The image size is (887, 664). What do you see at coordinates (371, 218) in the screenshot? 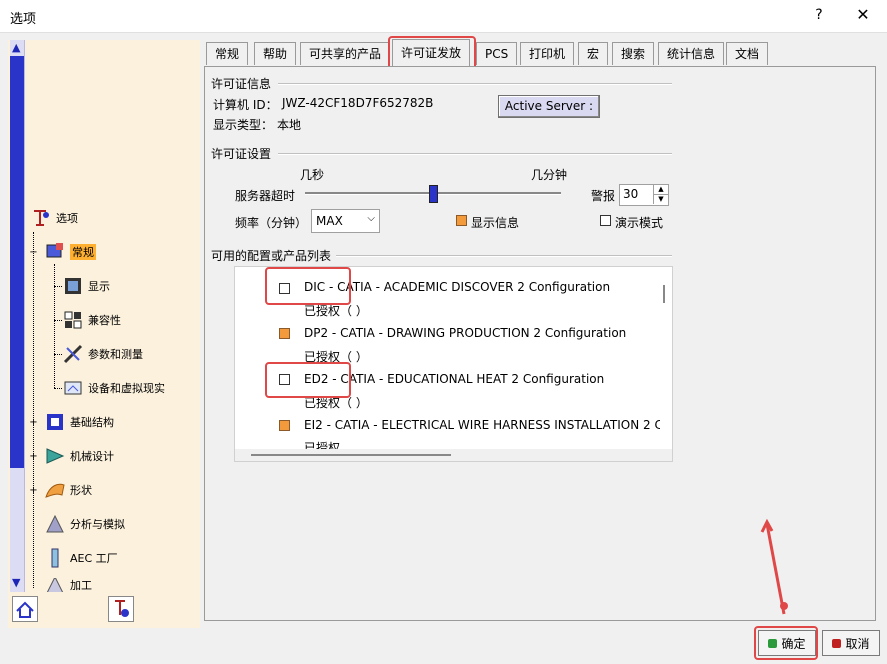
I see `chevron-down-icon: ⌵` at bounding box center [371, 218].